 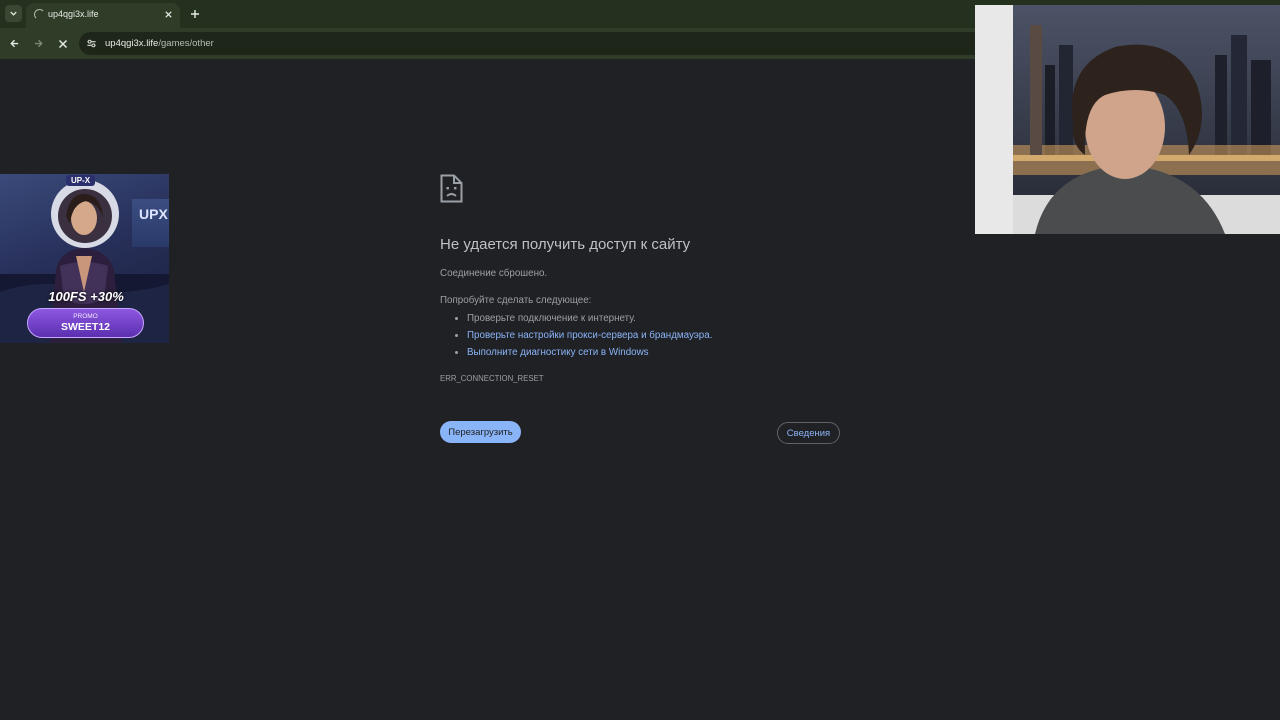 What do you see at coordinates (584, 43) in the screenshot?
I see `address-bar: up4qgi3x.life/games/other` at bounding box center [584, 43].